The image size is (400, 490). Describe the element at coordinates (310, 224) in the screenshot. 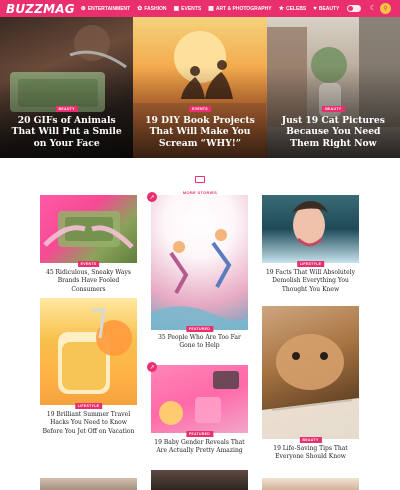

I see `portrait-illustration` at that location.